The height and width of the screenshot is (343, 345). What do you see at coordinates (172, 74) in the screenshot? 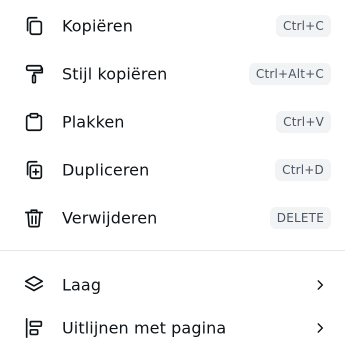
I see `menu-item-copy-style: Stijl kopiëren Ctrl+Alt+C` at bounding box center [172, 74].